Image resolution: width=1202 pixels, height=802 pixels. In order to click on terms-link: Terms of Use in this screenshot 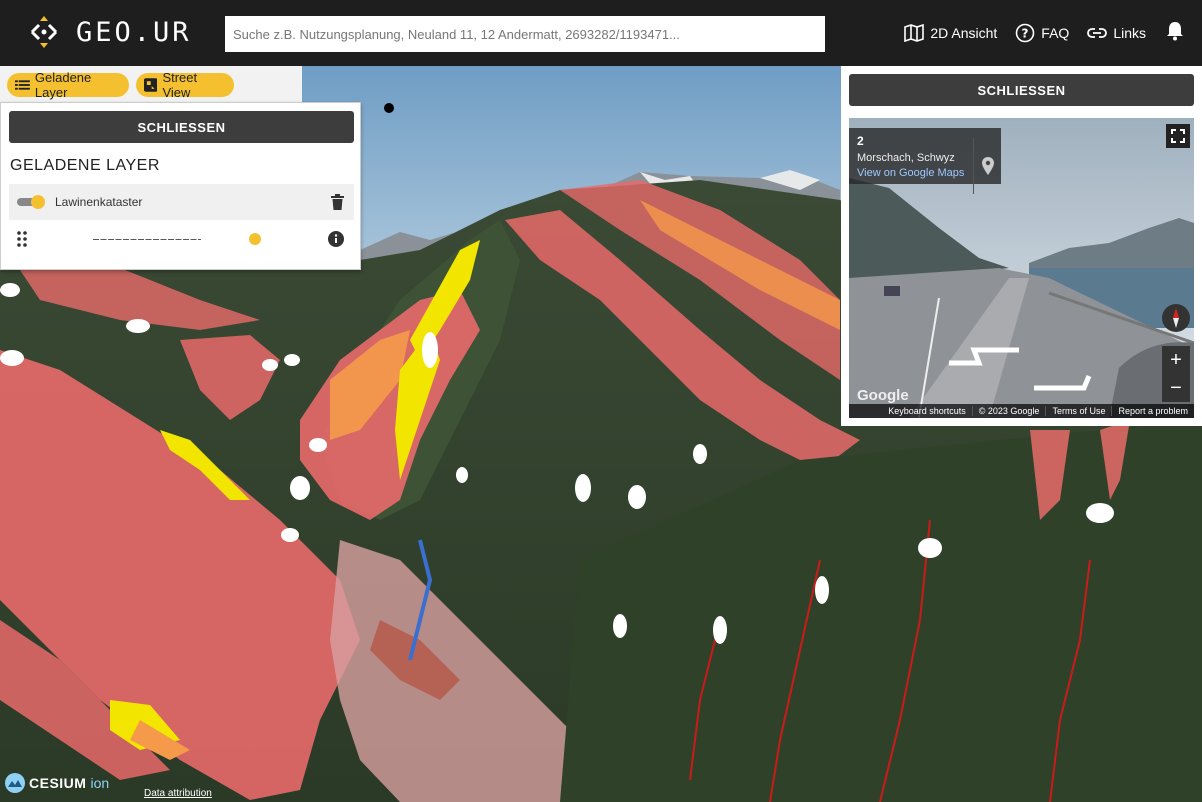, I will do `click(1078, 411)`.